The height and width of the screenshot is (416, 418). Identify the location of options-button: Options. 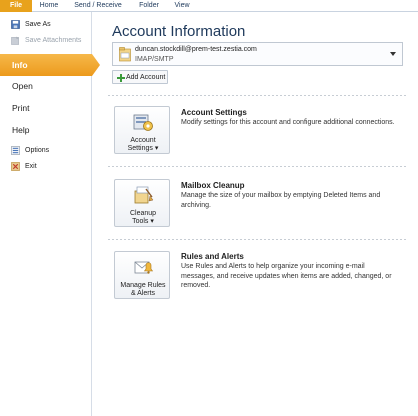
(46, 150).